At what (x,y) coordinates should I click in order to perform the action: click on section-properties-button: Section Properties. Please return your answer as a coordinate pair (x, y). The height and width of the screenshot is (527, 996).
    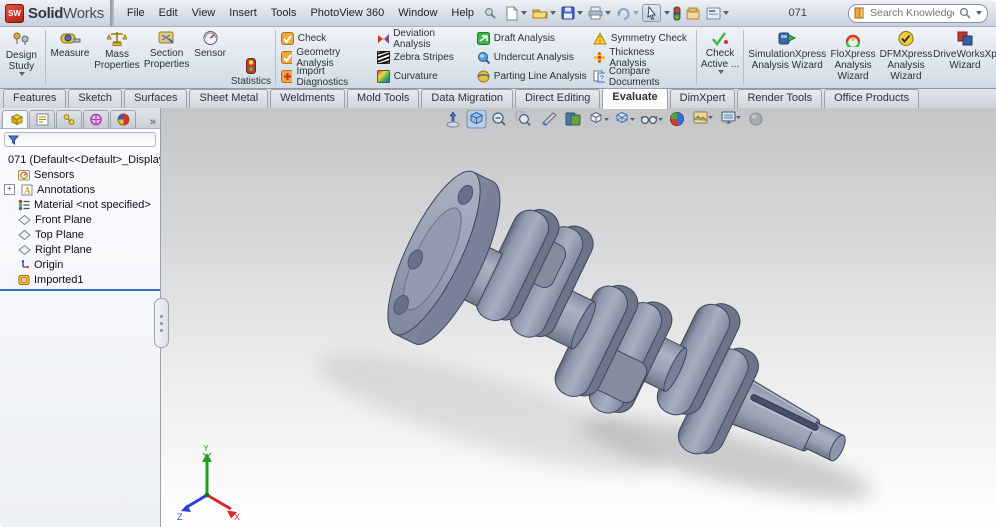
    Looking at the image, I should click on (167, 57).